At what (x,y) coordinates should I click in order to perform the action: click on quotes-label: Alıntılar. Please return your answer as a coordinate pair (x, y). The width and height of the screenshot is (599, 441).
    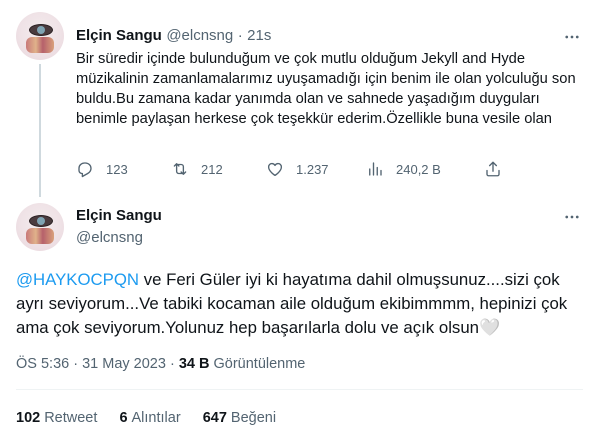
    Looking at the image, I should click on (156, 418).